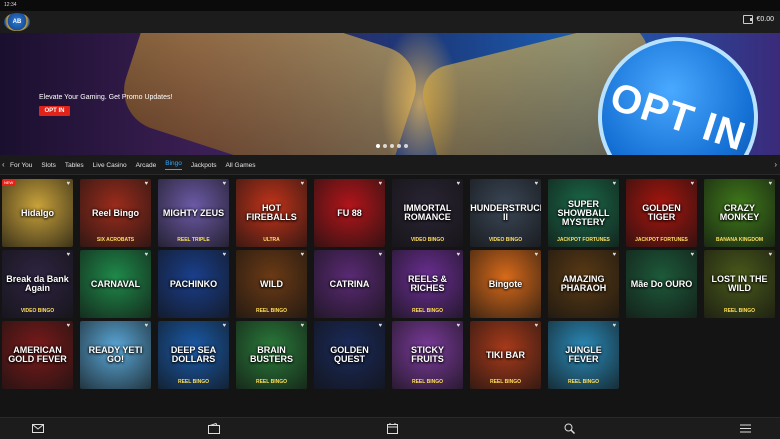 The image size is (780, 439). Describe the element at coordinates (349, 213) in the screenshot. I see `game-tile: ♥ FU 88` at that location.